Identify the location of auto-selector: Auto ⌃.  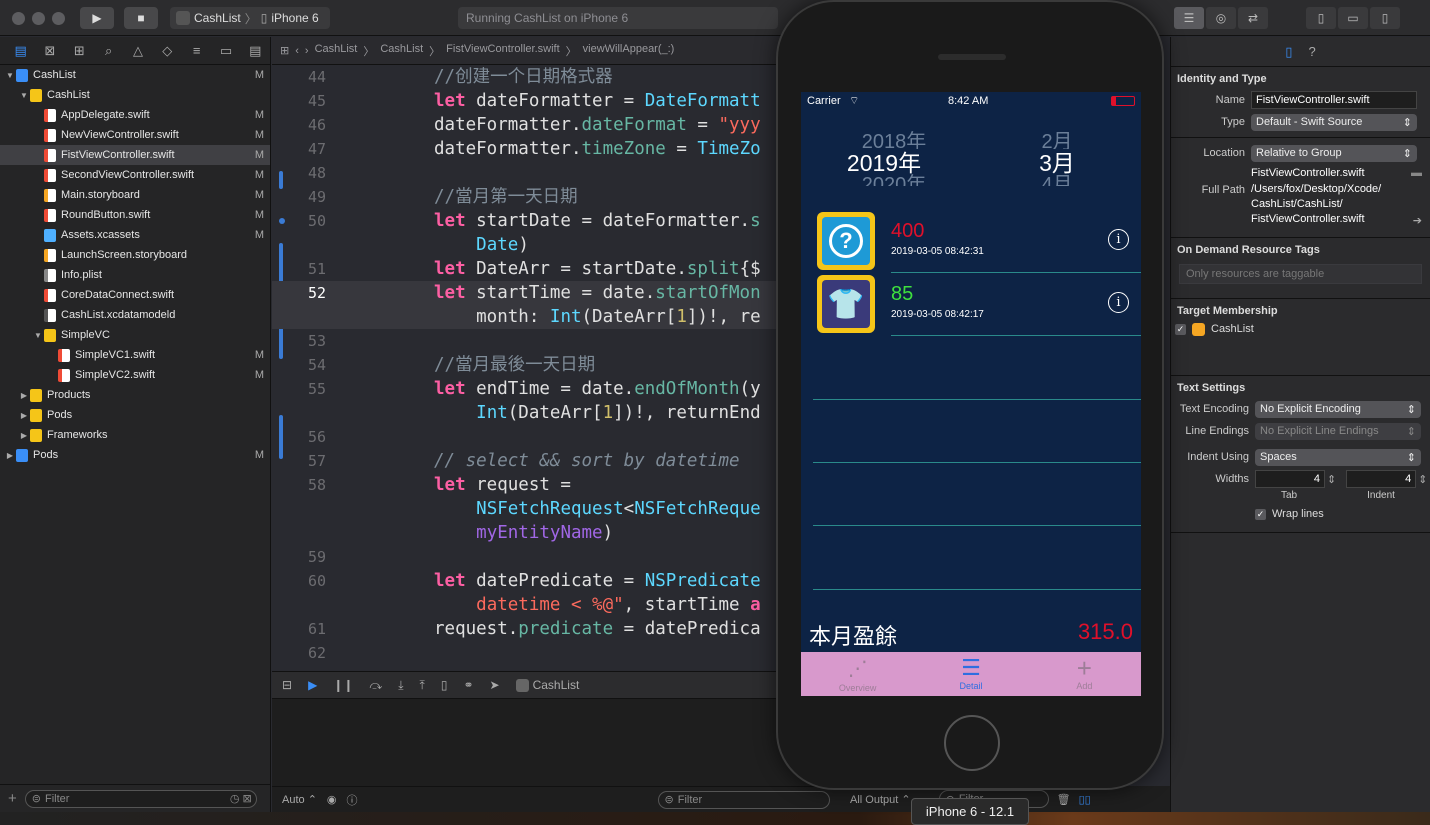
(299, 799).